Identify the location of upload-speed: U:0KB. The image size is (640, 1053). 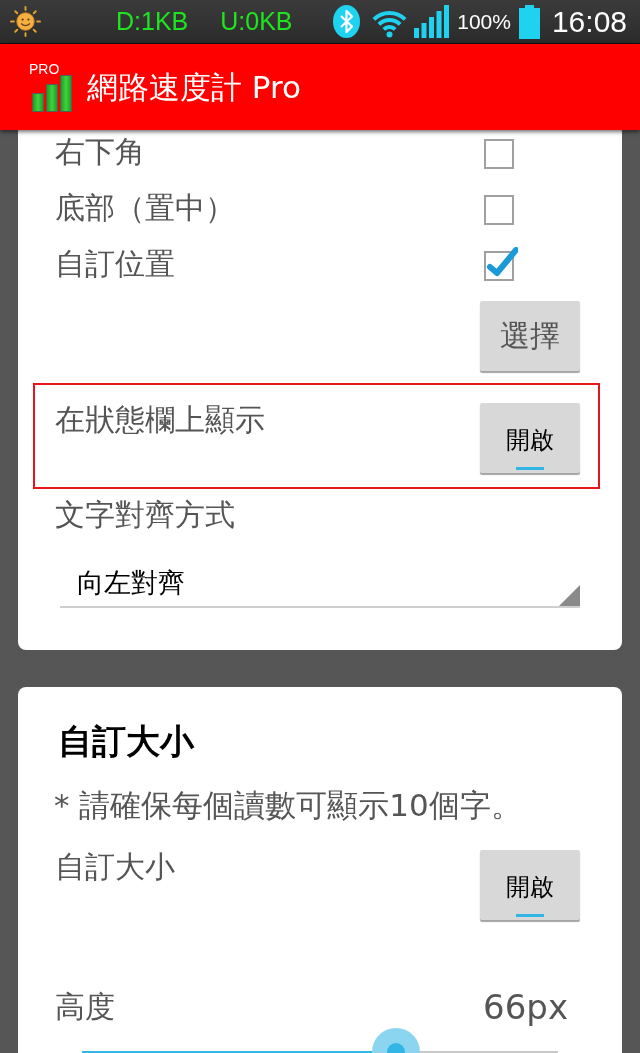
(256, 21).